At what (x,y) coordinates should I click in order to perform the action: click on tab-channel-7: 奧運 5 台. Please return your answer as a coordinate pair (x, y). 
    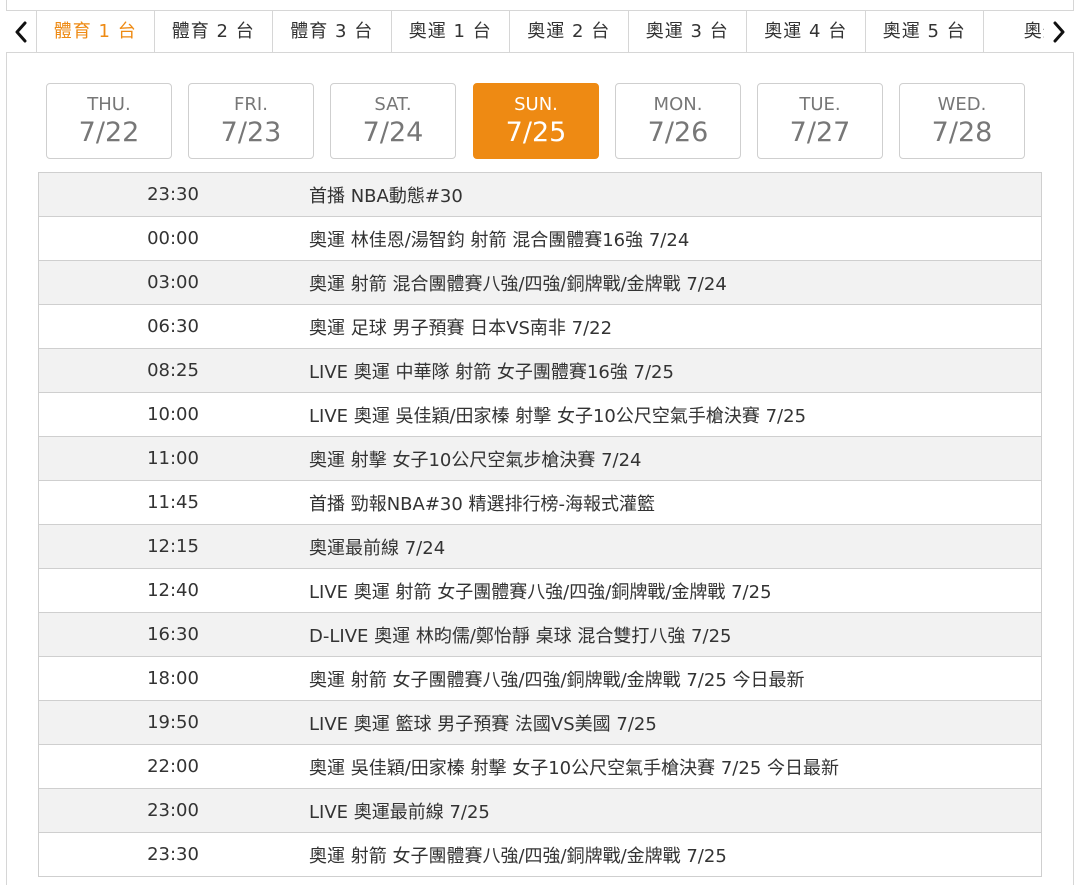
    Looking at the image, I should click on (925, 31).